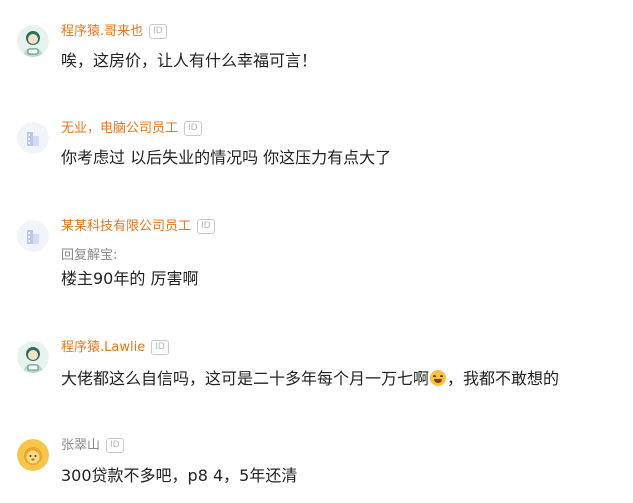 The height and width of the screenshot is (503, 633). Describe the element at coordinates (103, 347) in the screenshot. I see `username-text: 程序猿.Lawlie` at that location.